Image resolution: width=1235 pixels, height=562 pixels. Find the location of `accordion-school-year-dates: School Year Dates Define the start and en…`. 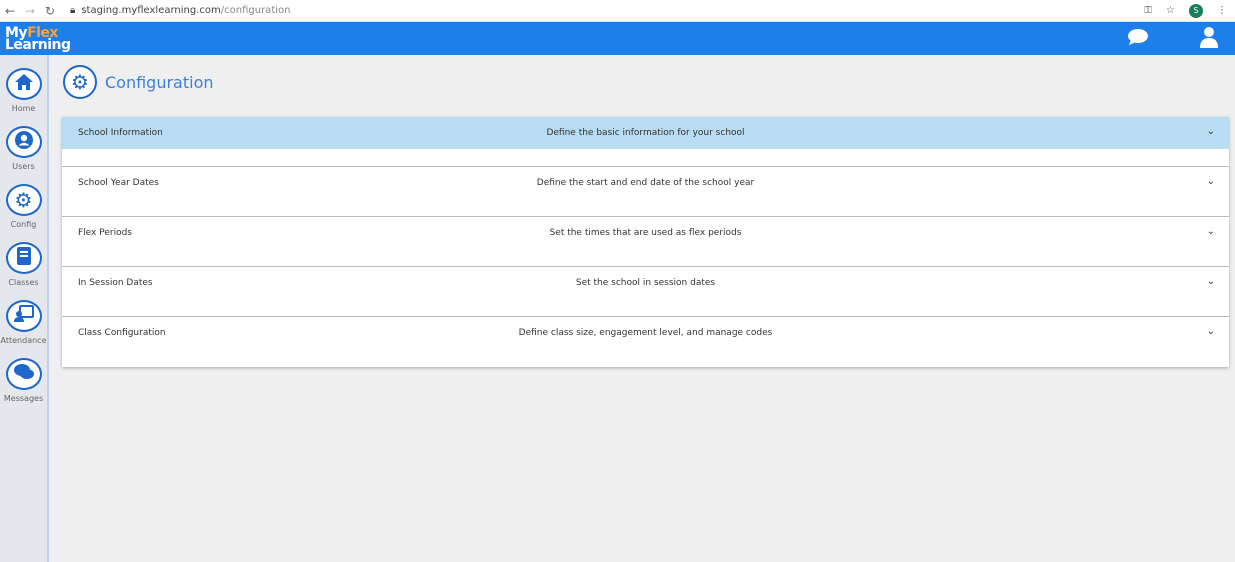

accordion-school-year-dates: School Year Dates Define the start and en… is located at coordinates (645, 192).